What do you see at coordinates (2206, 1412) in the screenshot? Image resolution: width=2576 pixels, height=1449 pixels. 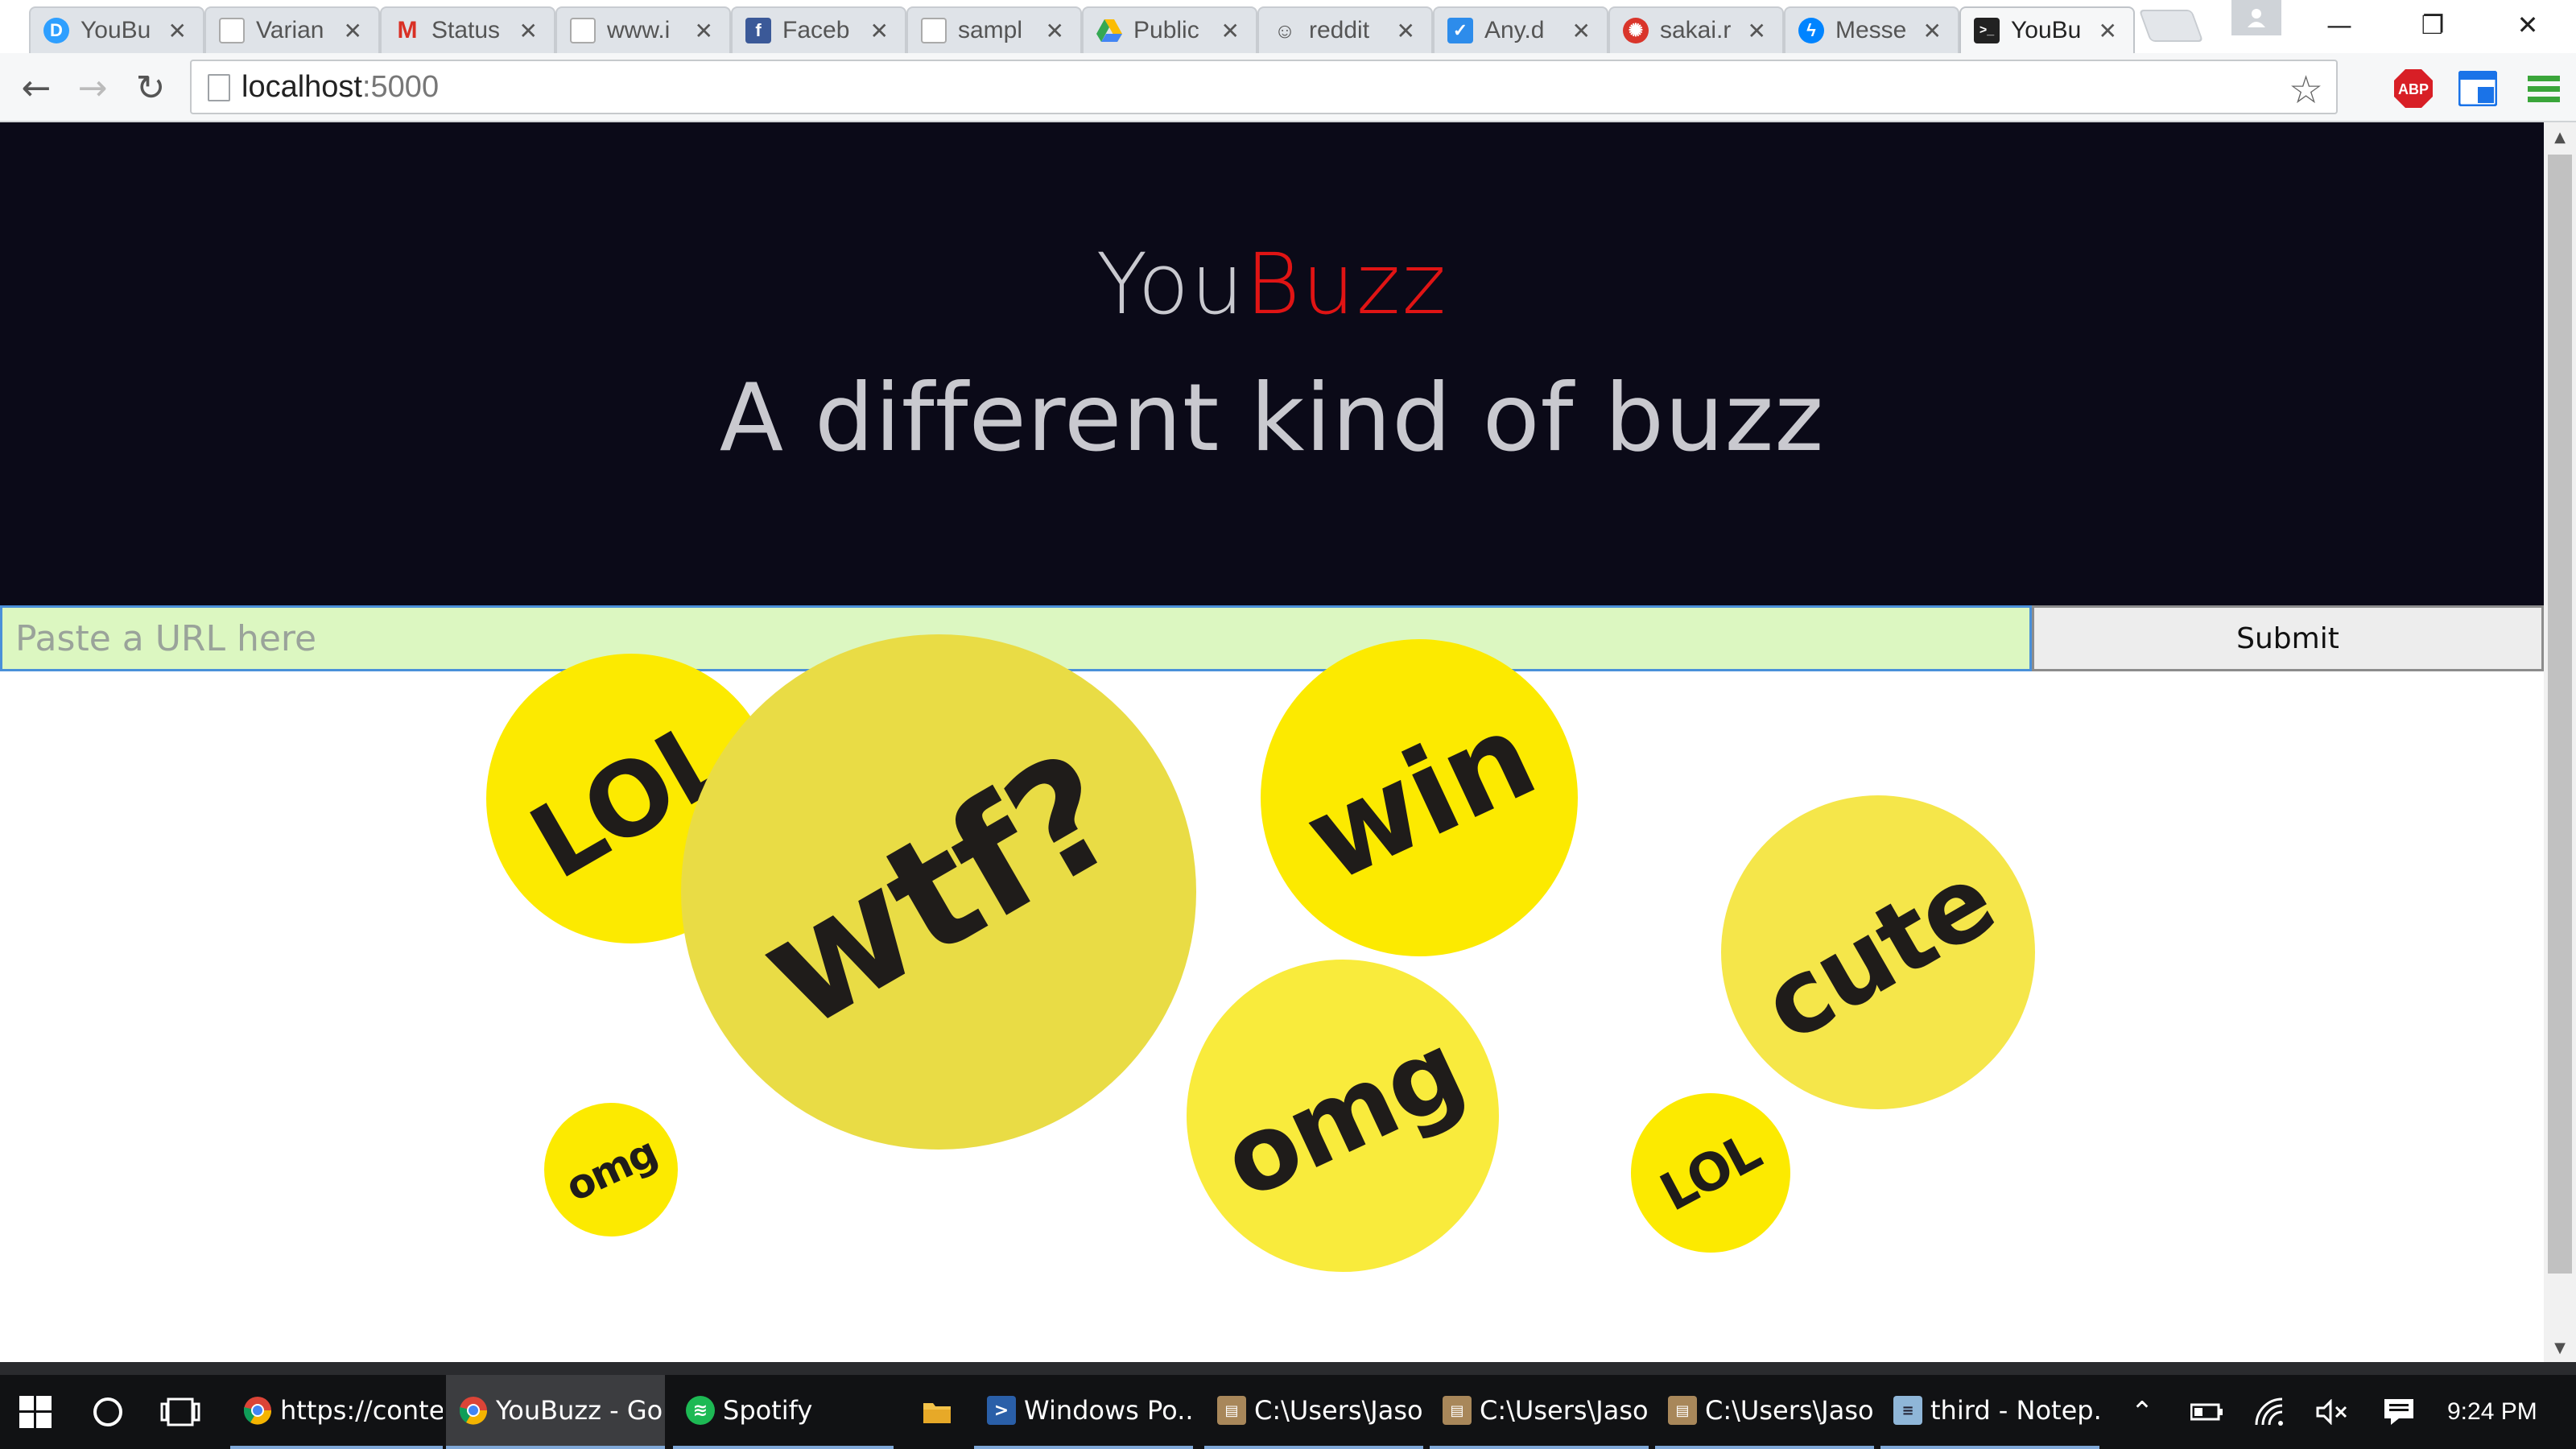 I see `battery-icon` at bounding box center [2206, 1412].